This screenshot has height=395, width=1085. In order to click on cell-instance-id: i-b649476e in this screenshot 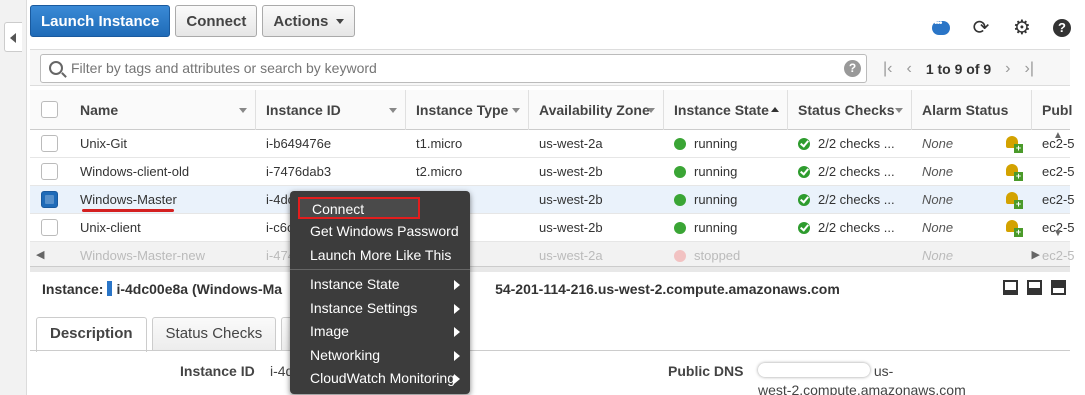, I will do `click(299, 143)`.